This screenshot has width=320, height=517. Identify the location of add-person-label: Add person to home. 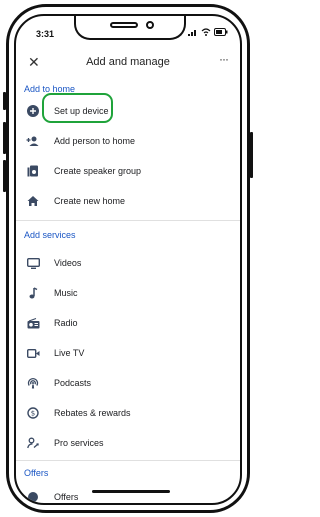
(95, 141).